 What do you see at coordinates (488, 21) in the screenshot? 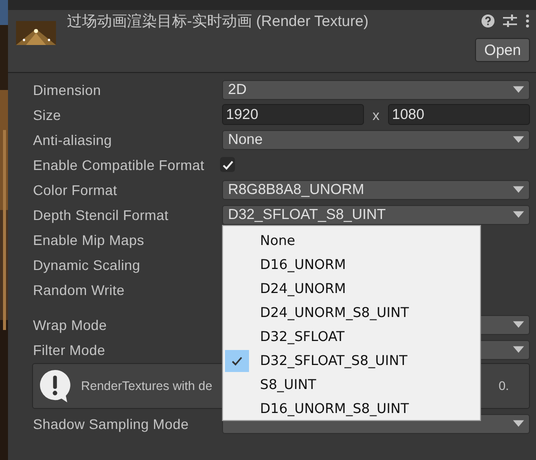
I see `help-icon` at bounding box center [488, 21].